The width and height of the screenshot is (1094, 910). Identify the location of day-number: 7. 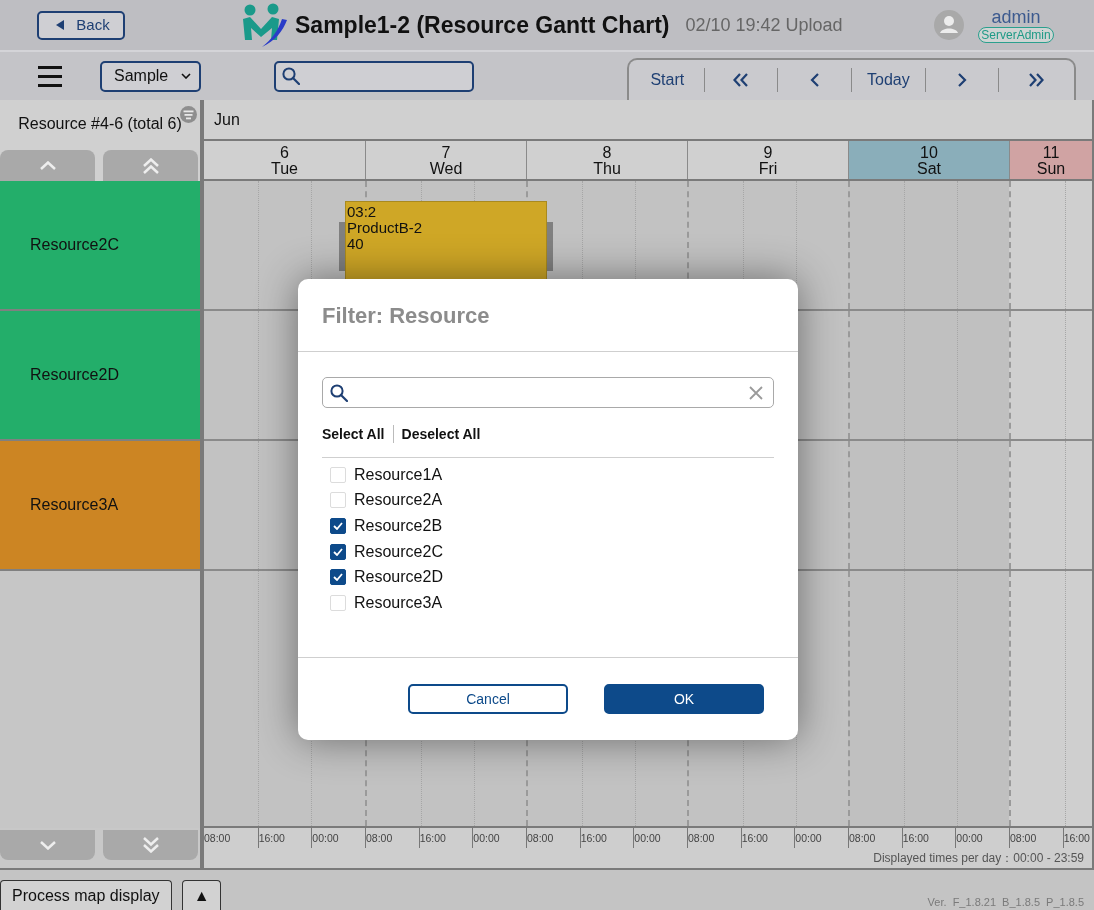
(446, 153).